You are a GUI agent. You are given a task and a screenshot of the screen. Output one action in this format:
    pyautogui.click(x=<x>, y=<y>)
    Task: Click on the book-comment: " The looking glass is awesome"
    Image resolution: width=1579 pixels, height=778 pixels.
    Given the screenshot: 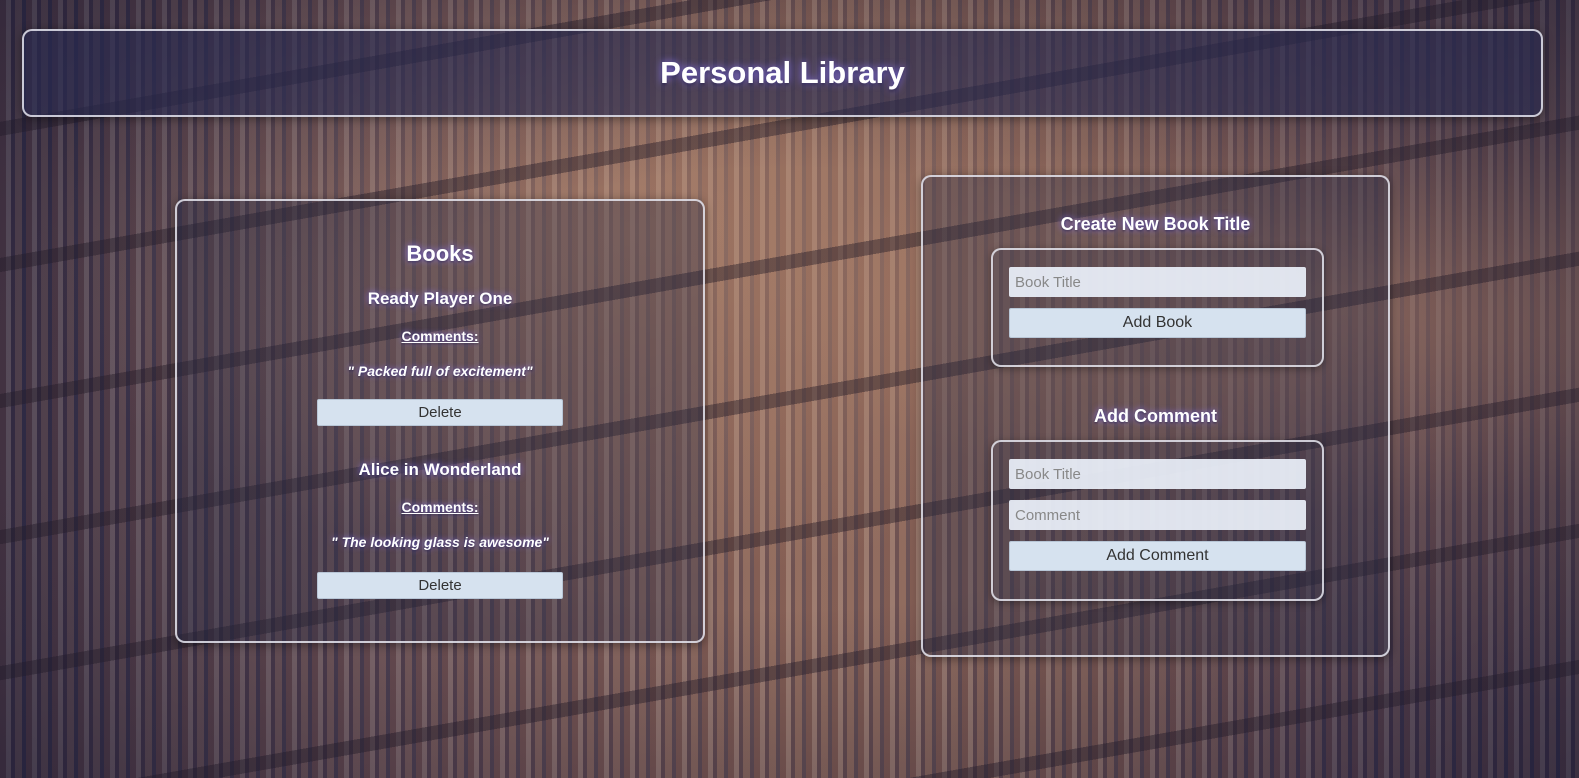 What is the action you would take?
    pyautogui.click(x=440, y=542)
    